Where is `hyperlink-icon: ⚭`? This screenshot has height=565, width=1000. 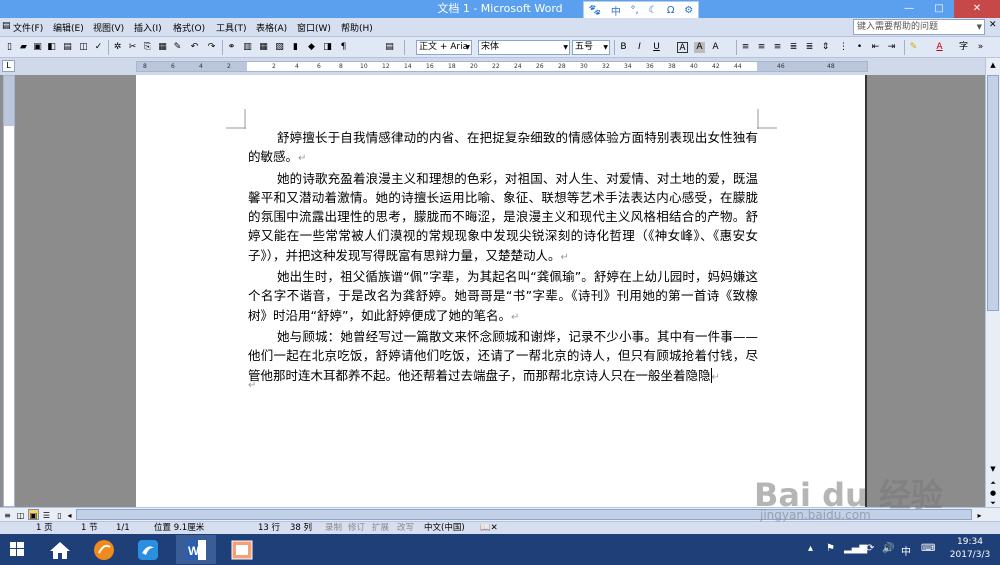 hyperlink-icon: ⚭ is located at coordinates (231, 47).